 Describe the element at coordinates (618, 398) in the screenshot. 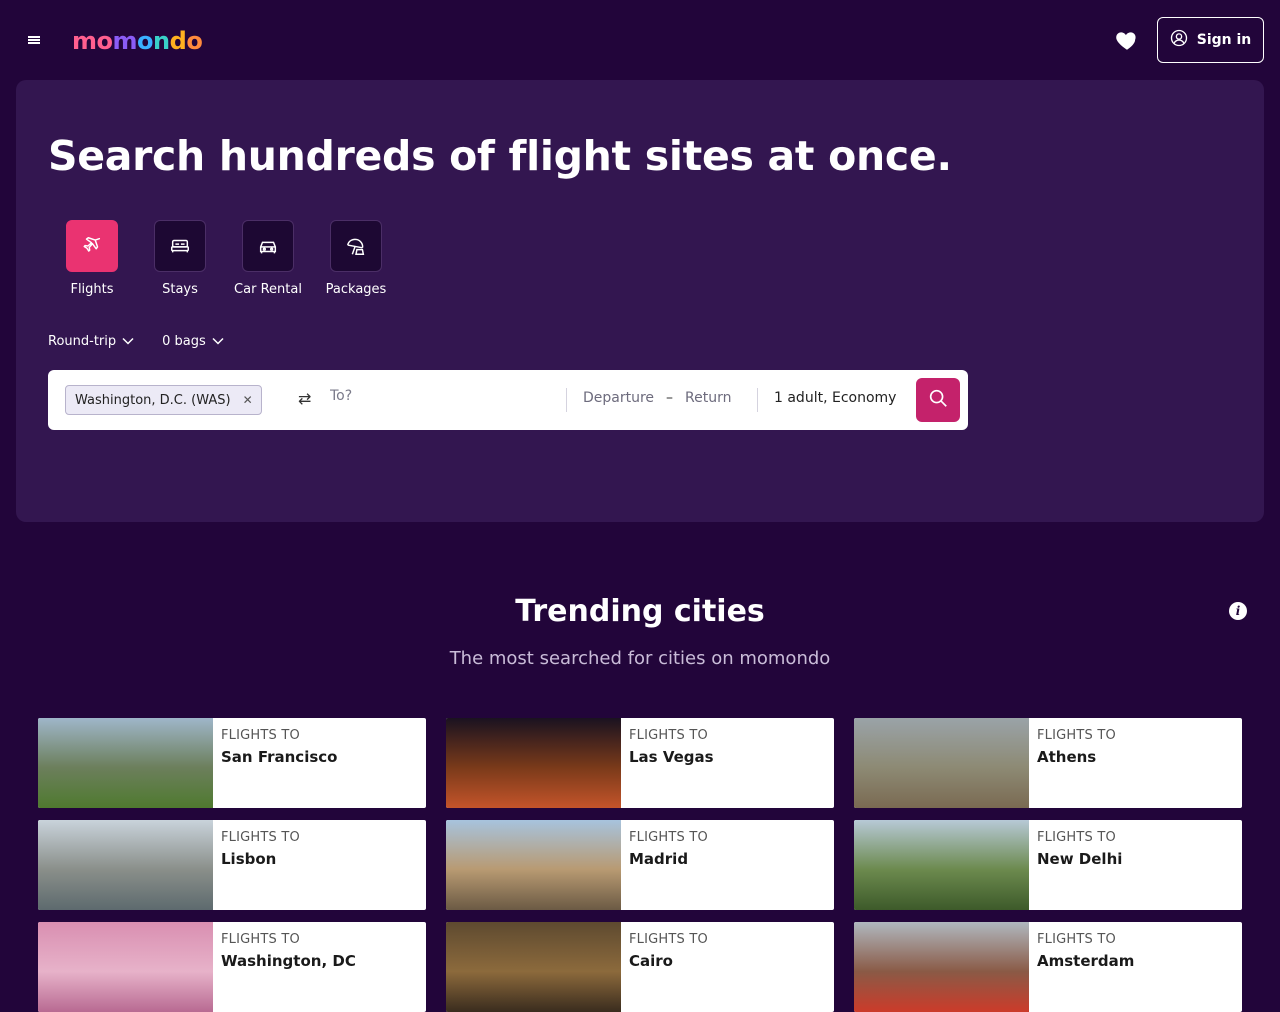

I see `departure-date-field: Departure` at that location.